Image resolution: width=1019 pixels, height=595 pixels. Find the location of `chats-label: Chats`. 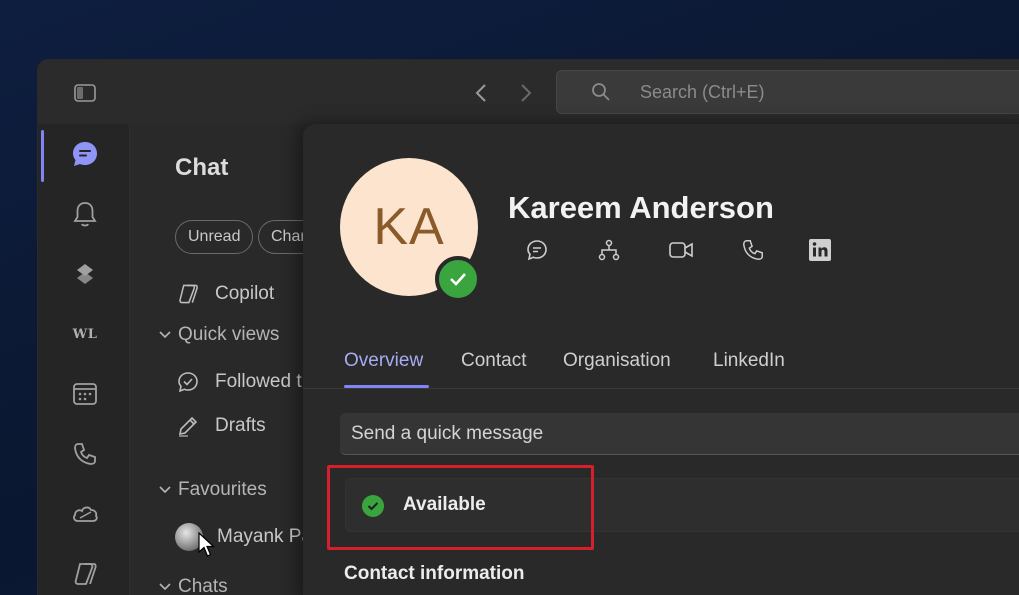

chats-label: Chats is located at coordinates (203, 585).